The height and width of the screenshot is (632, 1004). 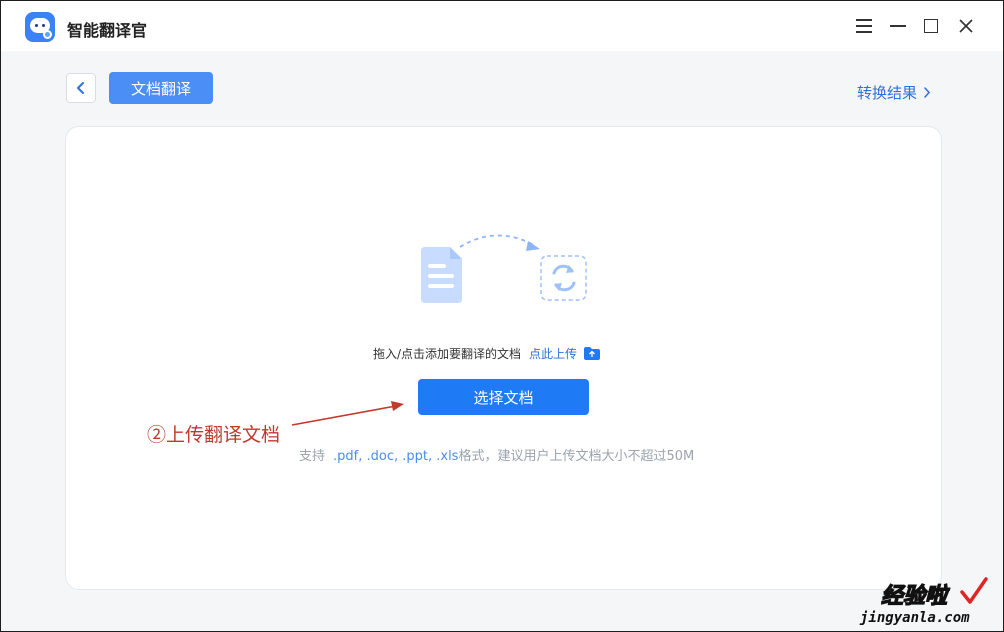 I want to click on tab-document-translation: 文档翻译, so click(x=161, y=88).